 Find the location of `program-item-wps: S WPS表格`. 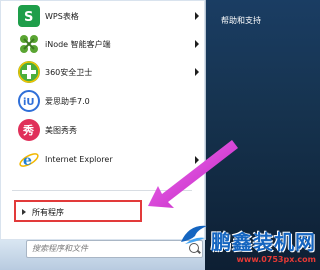

program-item-wps: S WPS表格 is located at coordinates (102, 17).